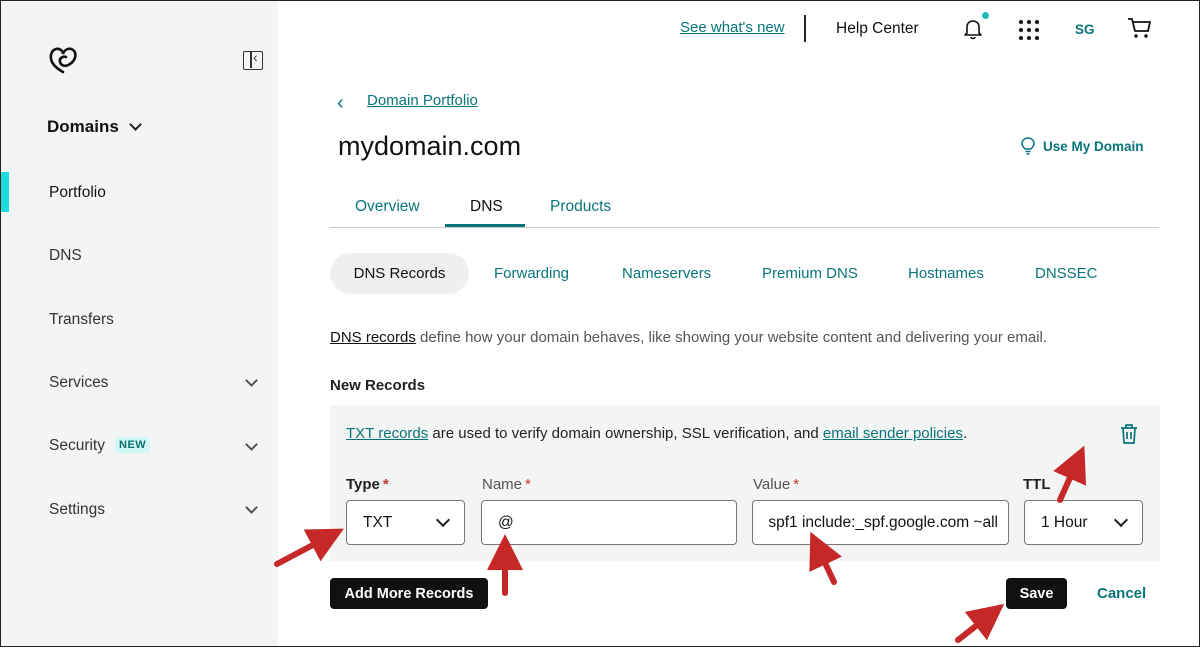  Describe the element at coordinates (1064, 522) in the screenshot. I see `ttl-value: 1 Hour` at that location.